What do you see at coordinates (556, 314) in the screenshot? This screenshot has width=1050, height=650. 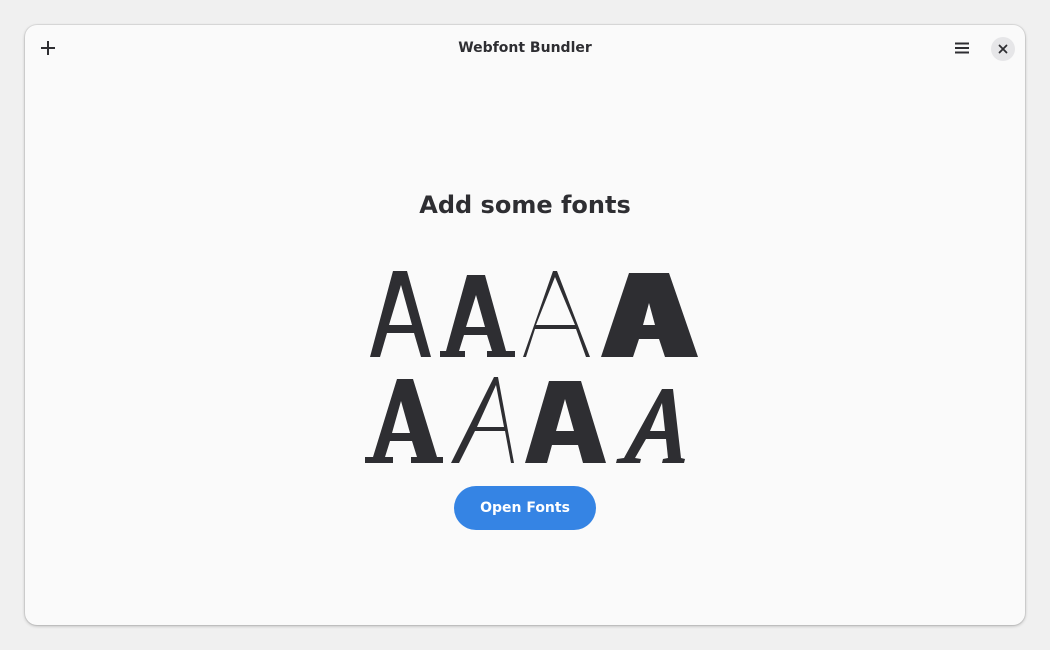 I see `glyph-a-thin` at bounding box center [556, 314].